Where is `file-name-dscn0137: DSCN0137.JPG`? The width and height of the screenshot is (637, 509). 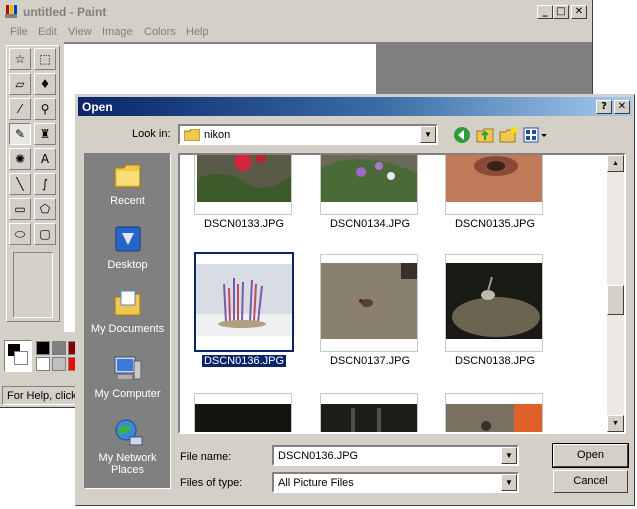 file-name-dscn0137: DSCN0137.JPG is located at coordinates (370, 361).